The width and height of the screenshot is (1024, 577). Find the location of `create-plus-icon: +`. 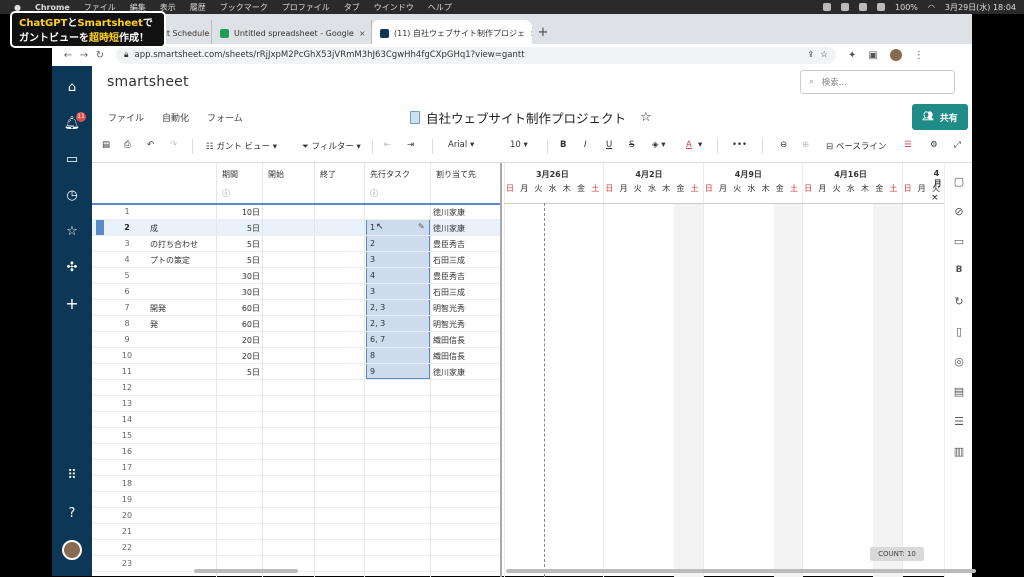

create-plus-icon: + is located at coordinates (72, 303).